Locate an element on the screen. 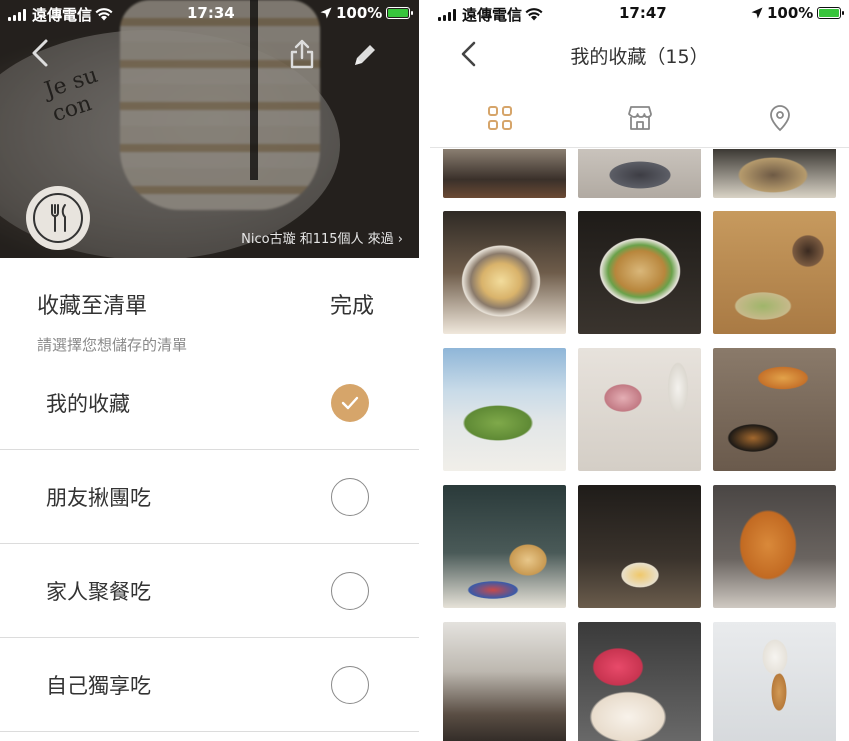  visitors-link: Nico古璇 和115個人 來過 › is located at coordinates (322, 237).